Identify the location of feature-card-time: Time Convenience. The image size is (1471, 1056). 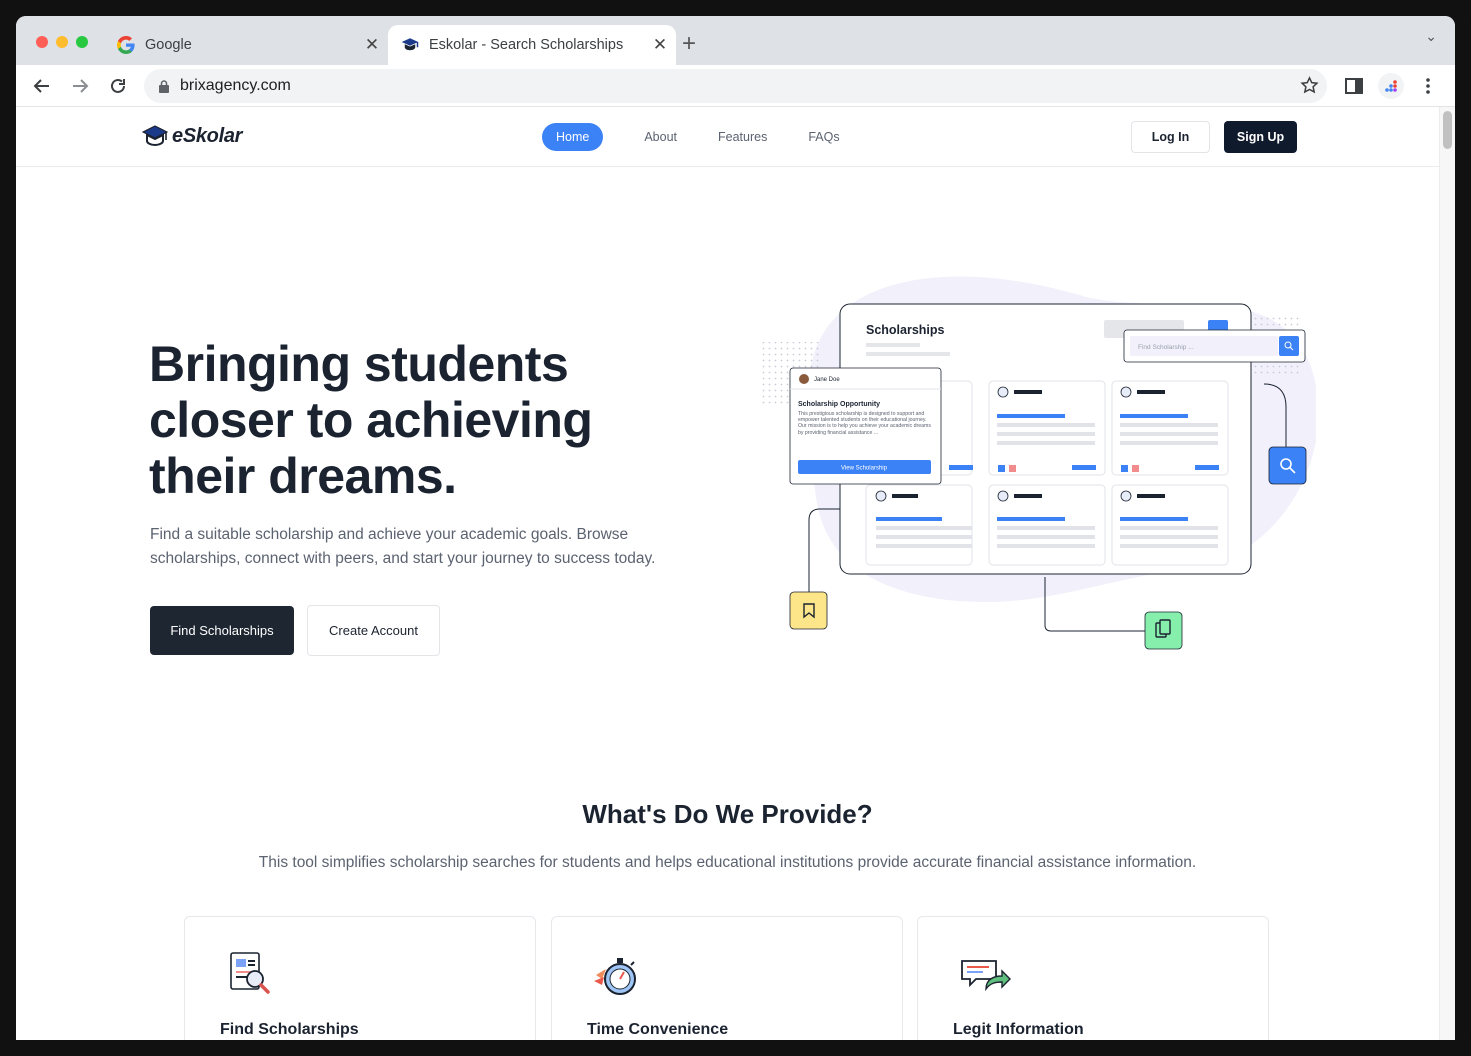
(727, 978).